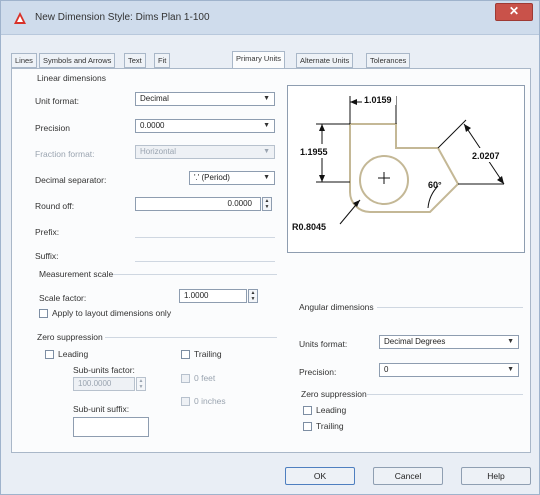 The width and height of the screenshot is (540, 495). What do you see at coordinates (191, 337) in the screenshot?
I see `zero-suppression-divider` at bounding box center [191, 337].